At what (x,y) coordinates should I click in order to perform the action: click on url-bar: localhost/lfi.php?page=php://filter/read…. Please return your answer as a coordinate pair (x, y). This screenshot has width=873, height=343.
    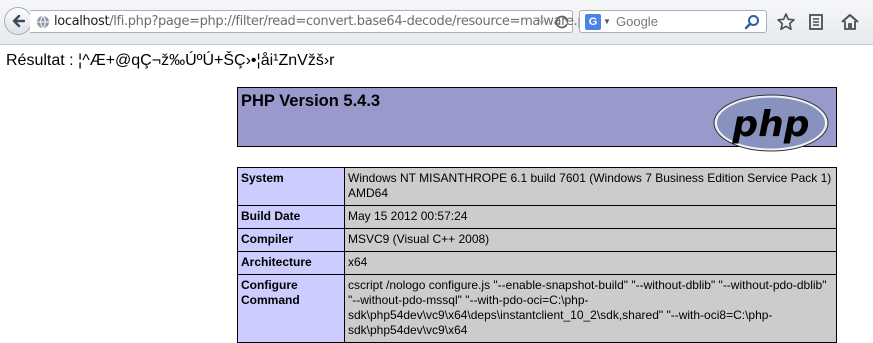
    Looking at the image, I should click on (315, 21).